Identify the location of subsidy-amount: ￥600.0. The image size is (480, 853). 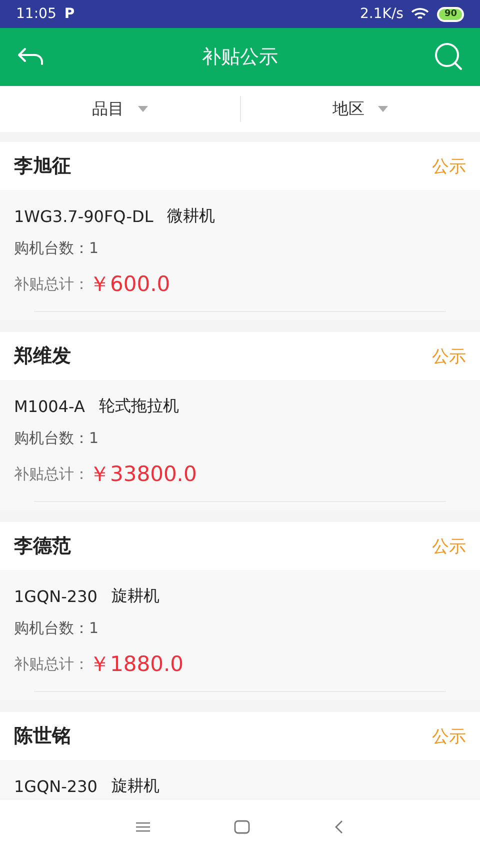
(129, 284).